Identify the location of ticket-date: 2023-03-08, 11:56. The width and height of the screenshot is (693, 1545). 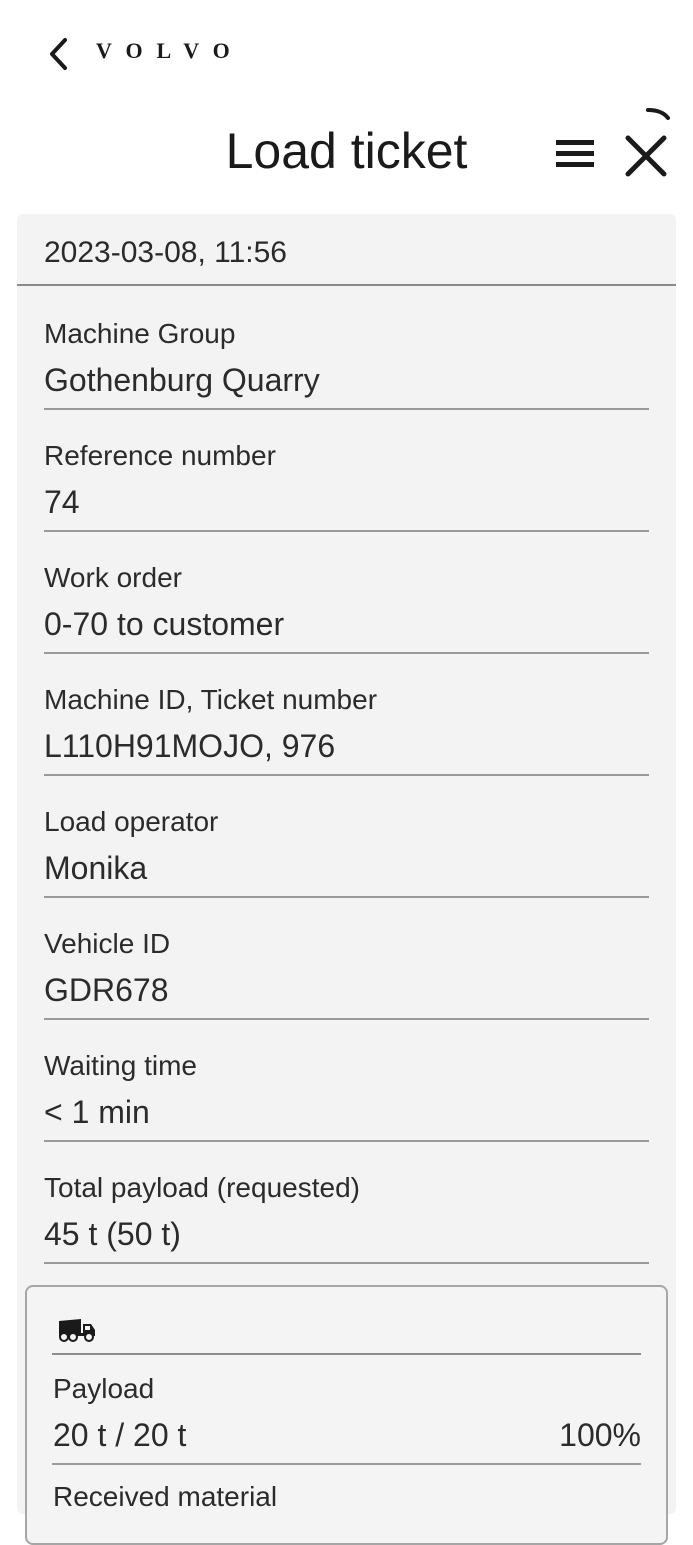
(346, 250).